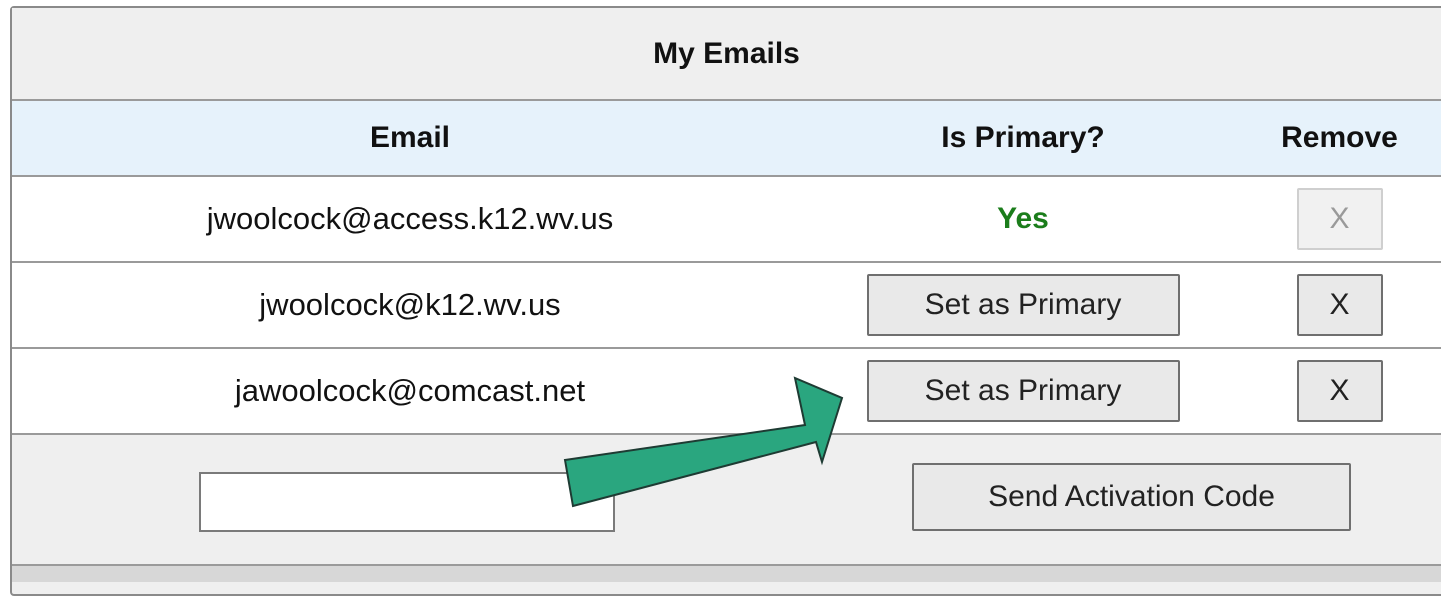 The image size is (1441, 596). Describe the element at coordinates (410, 304) in the screenshot. I see `email-address: jwoolcock@k12.wv.us` at that location.